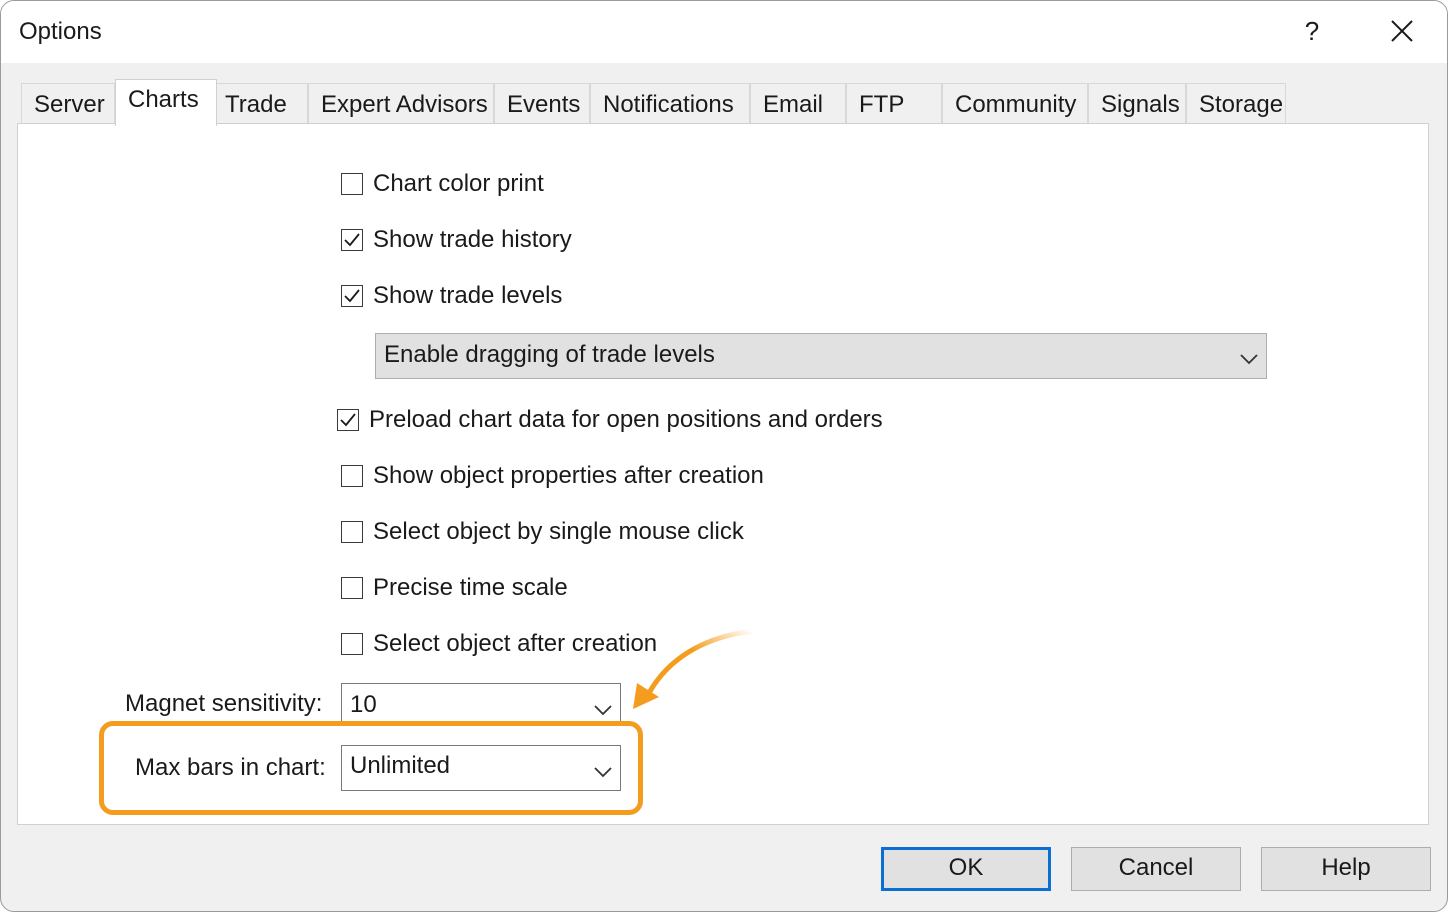 The image size is (1448, 912). Describe the element at coordinates (894, 103) in the screenshot. I see `tab-ftp: FTP` at that location.